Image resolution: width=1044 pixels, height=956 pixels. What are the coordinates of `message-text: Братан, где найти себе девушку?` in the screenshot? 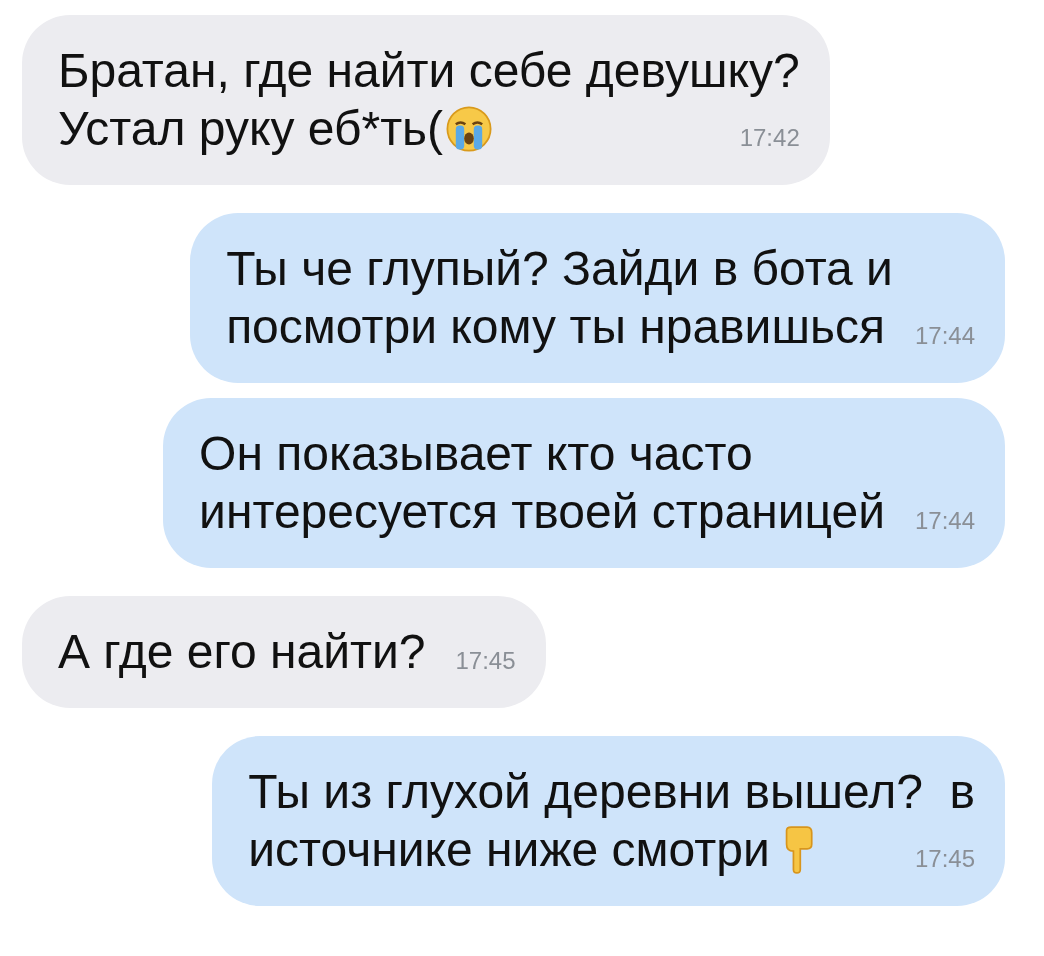 It's located at (429, 71).